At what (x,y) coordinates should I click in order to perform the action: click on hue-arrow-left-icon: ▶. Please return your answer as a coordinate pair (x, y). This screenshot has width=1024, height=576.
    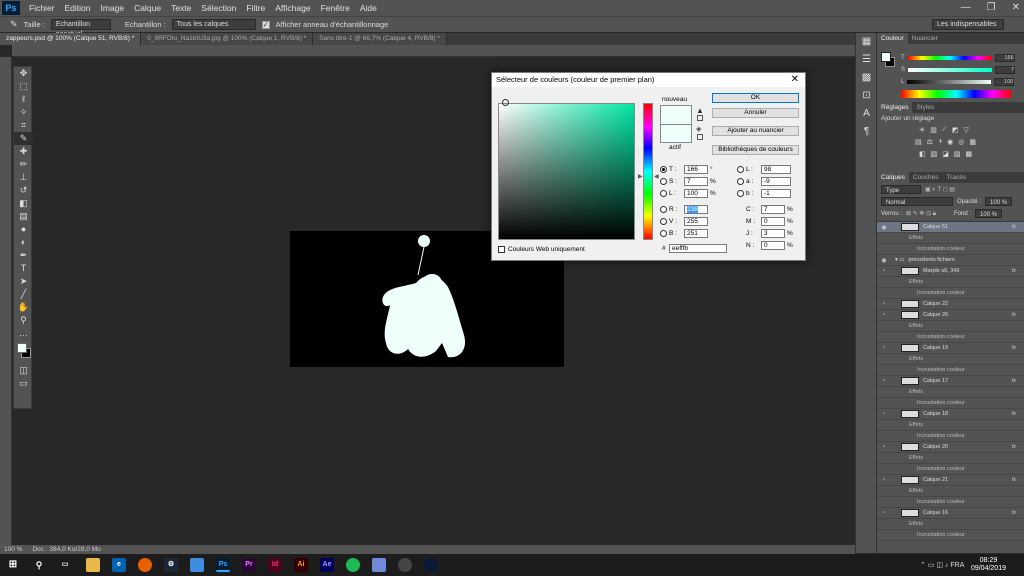
    Looking at the image, I should click on (640, 176).